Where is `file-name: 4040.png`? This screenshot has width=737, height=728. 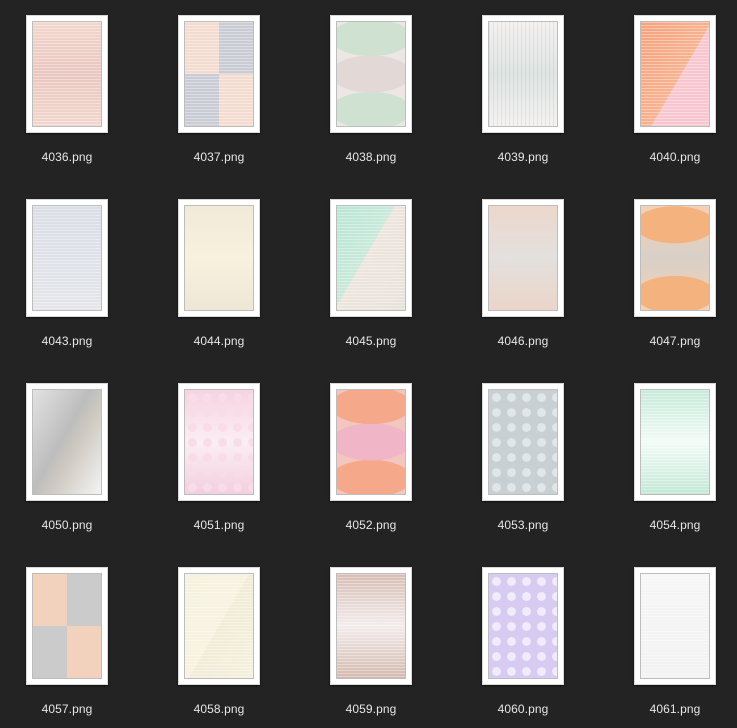 file-name: 4040.png is located at coordinates (672, 157).